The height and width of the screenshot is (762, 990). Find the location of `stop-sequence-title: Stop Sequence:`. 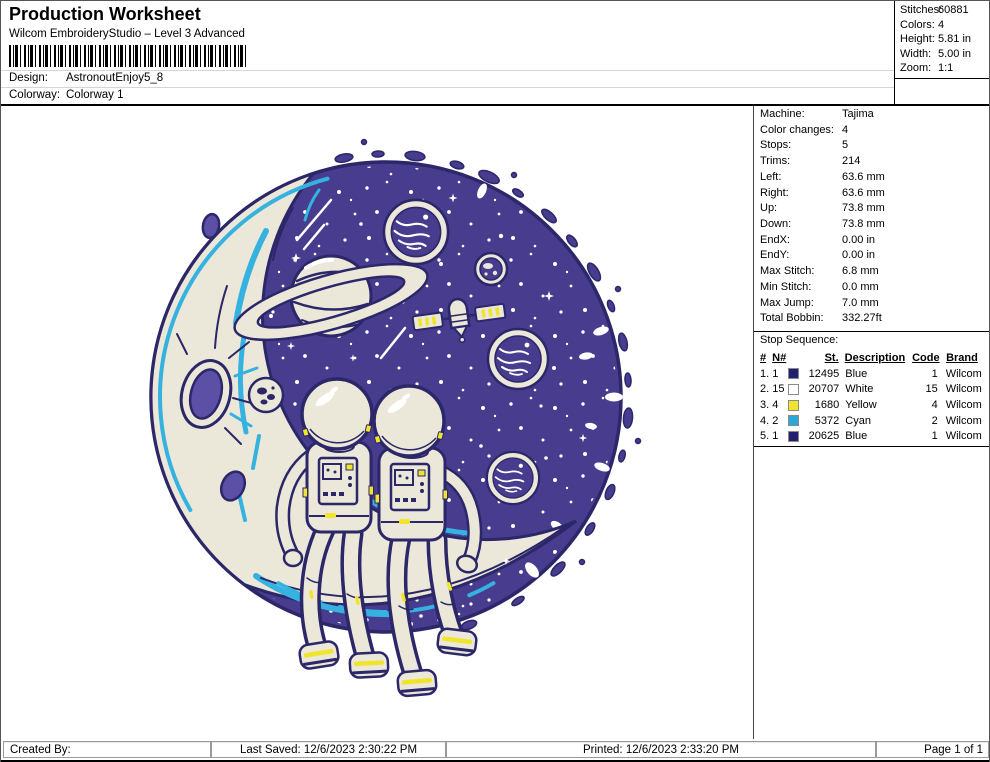

stop-sequence-title: Stop Sequence: is located at coordinates (799, 340).